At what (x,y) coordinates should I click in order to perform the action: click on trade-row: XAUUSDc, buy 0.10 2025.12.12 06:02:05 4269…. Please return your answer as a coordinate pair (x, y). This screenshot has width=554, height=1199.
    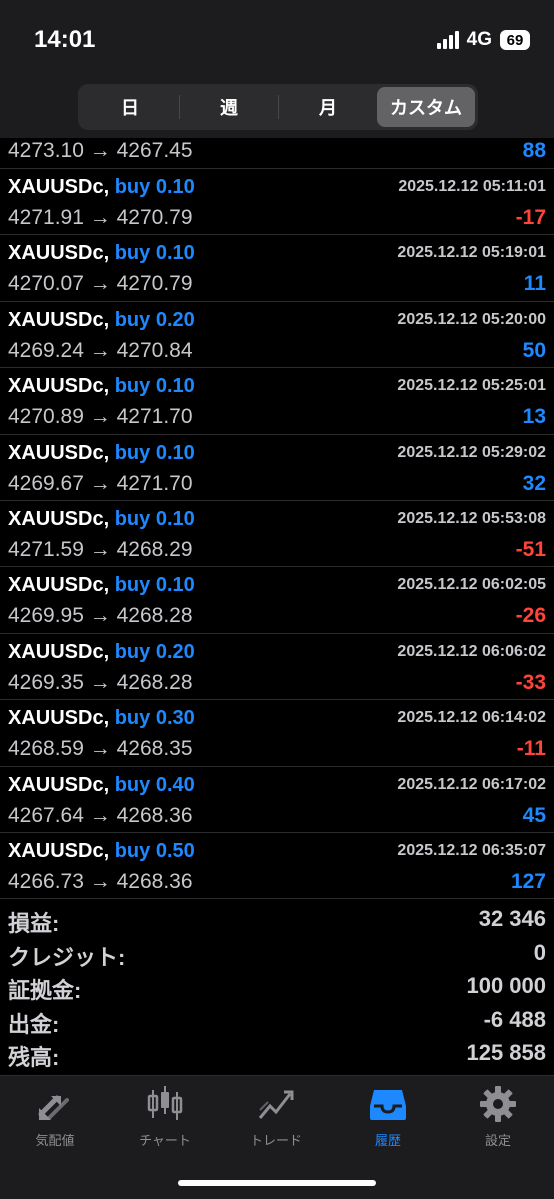
    Looking at the image, I should click on (277, 600).